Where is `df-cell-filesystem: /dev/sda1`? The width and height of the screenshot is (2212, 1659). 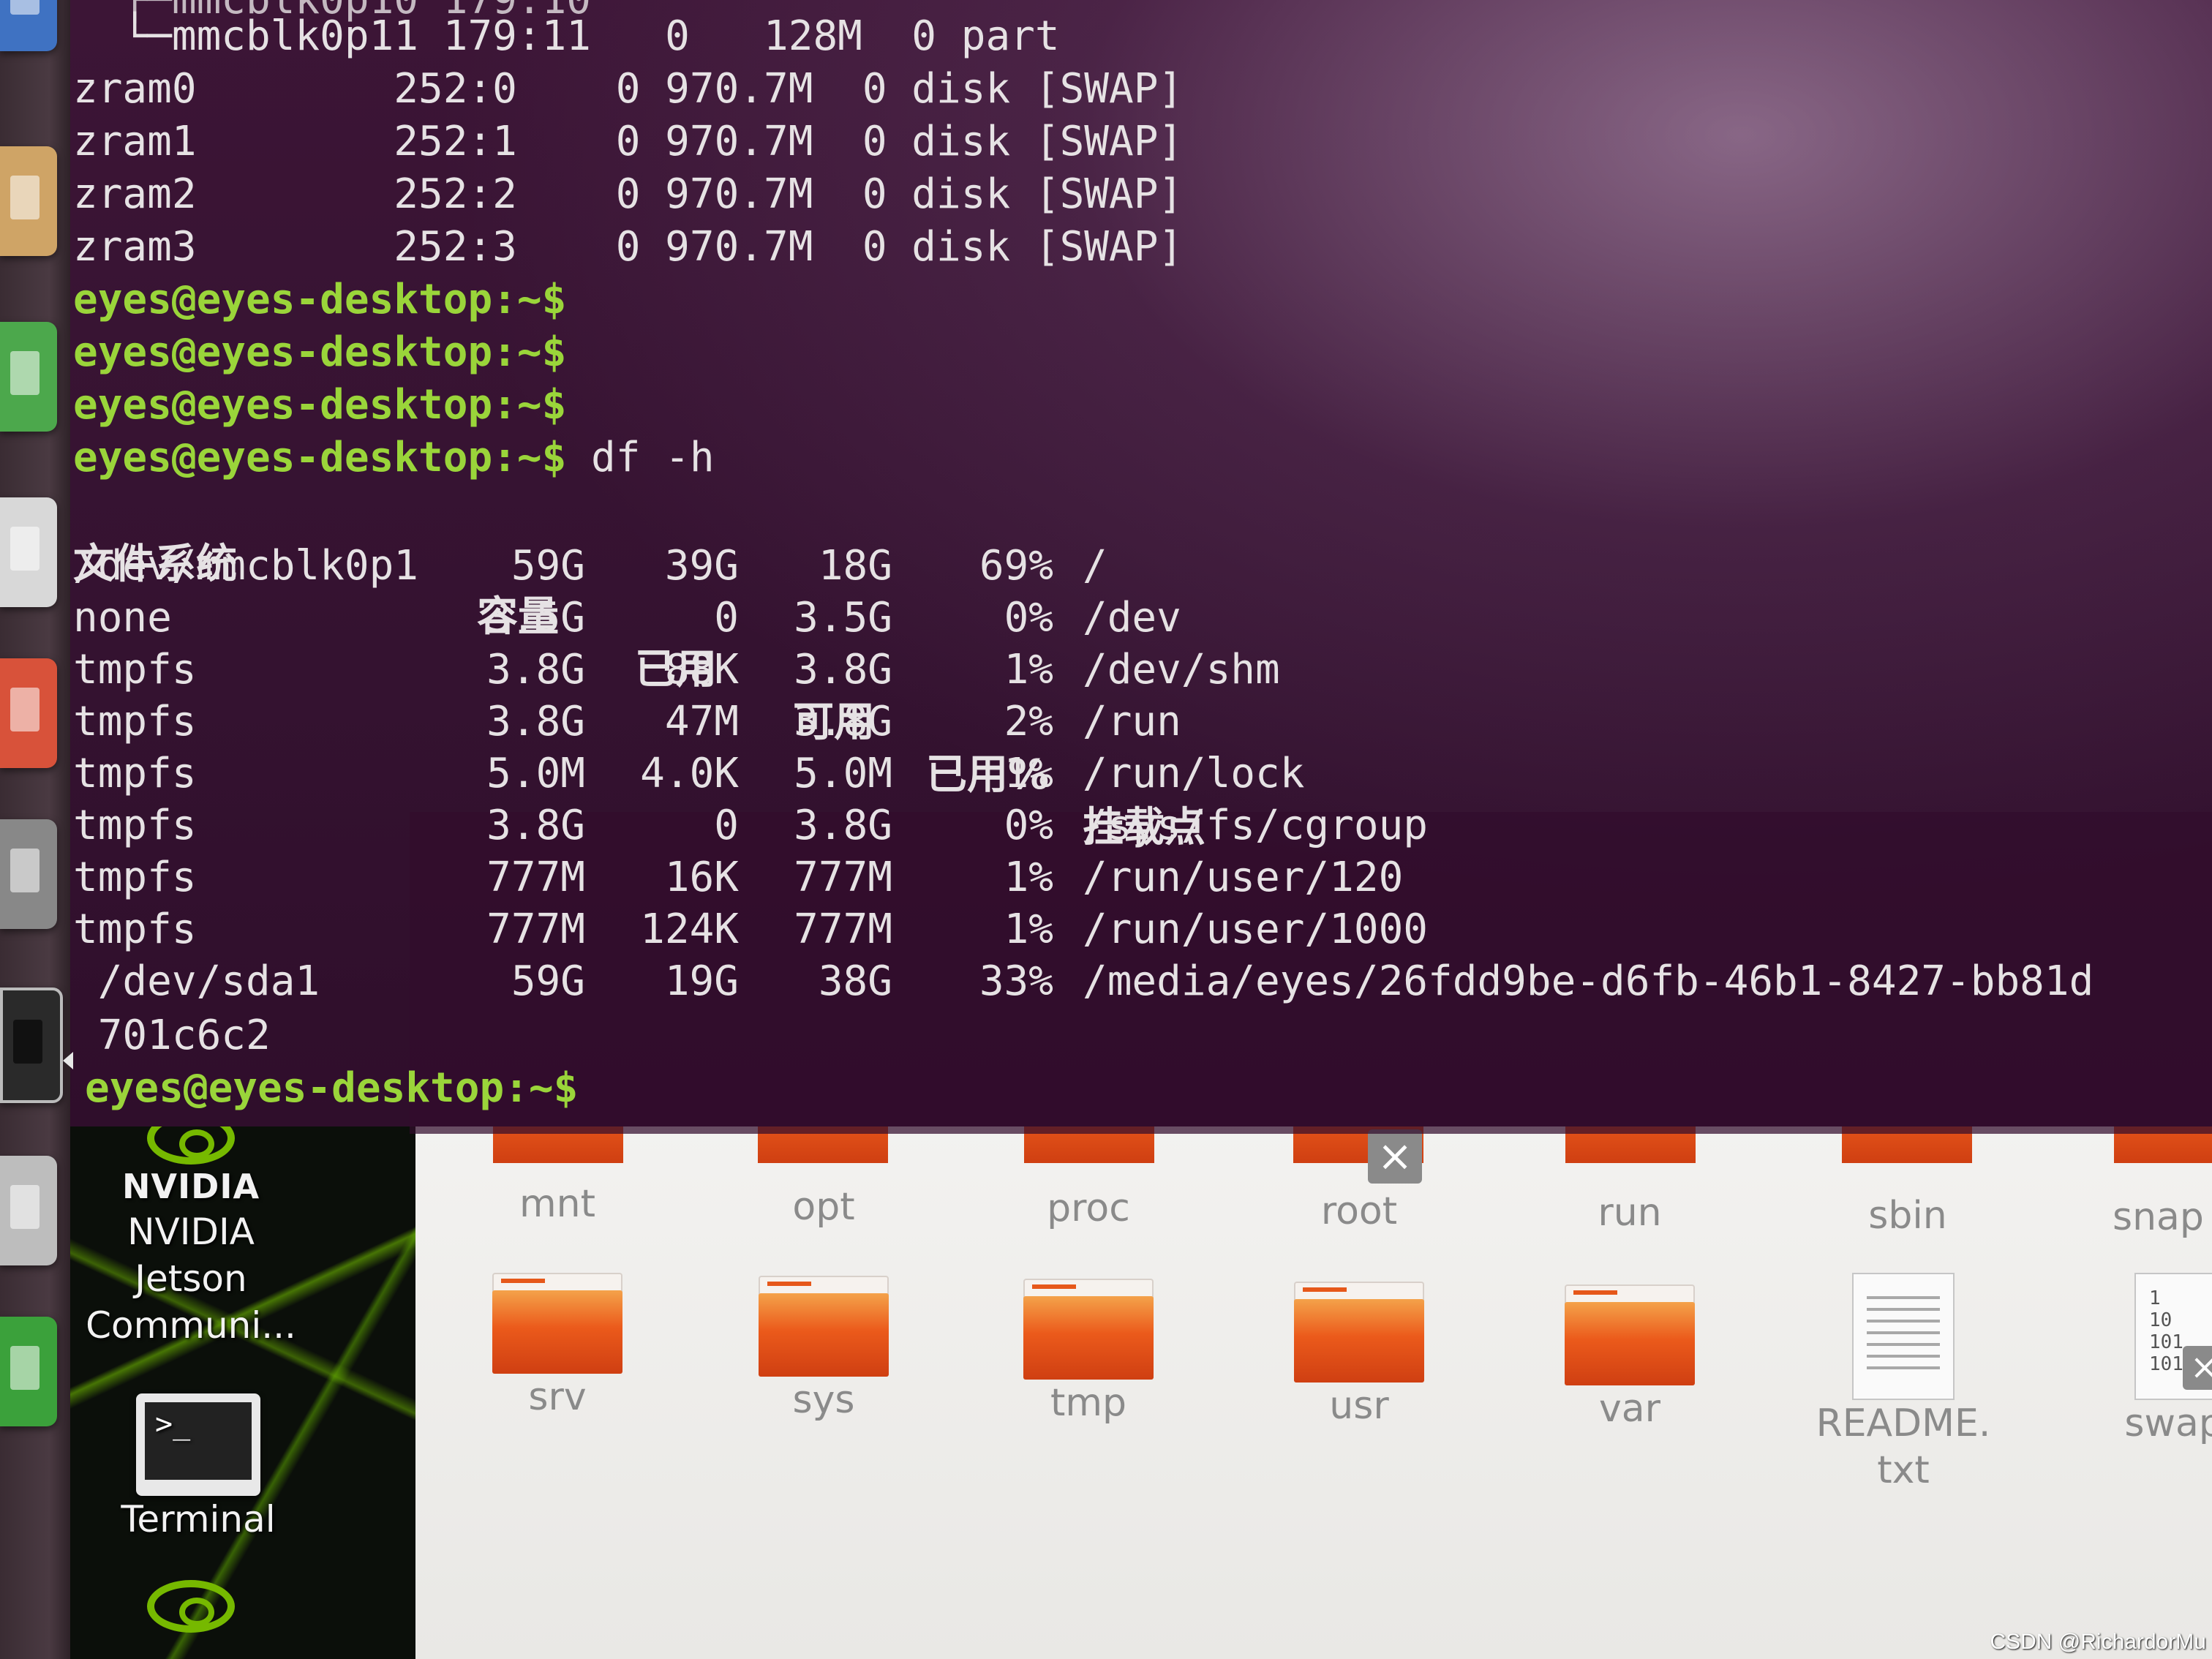
df-cell-filesystem: /dev/sda1 is located at coordinates (196, 981).